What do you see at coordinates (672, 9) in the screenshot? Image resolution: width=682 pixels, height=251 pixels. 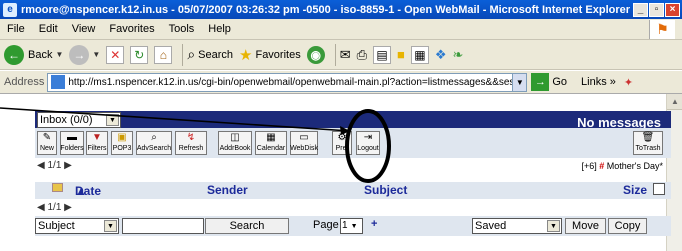 I see `close-button: ×` at bounding box center [672, 9].